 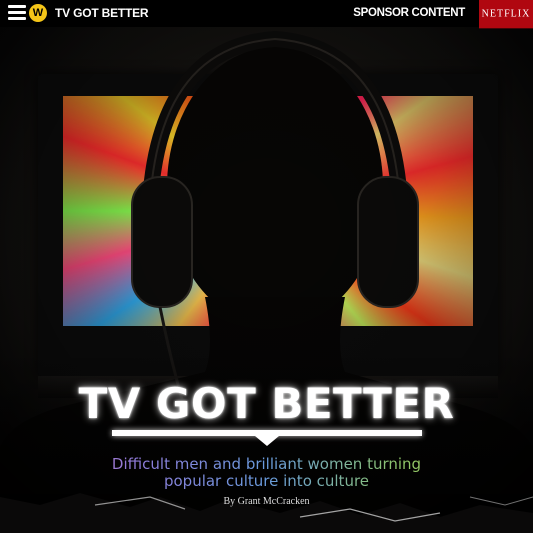 I want to click on title-underline-arrow, so click(x=266, y=438).